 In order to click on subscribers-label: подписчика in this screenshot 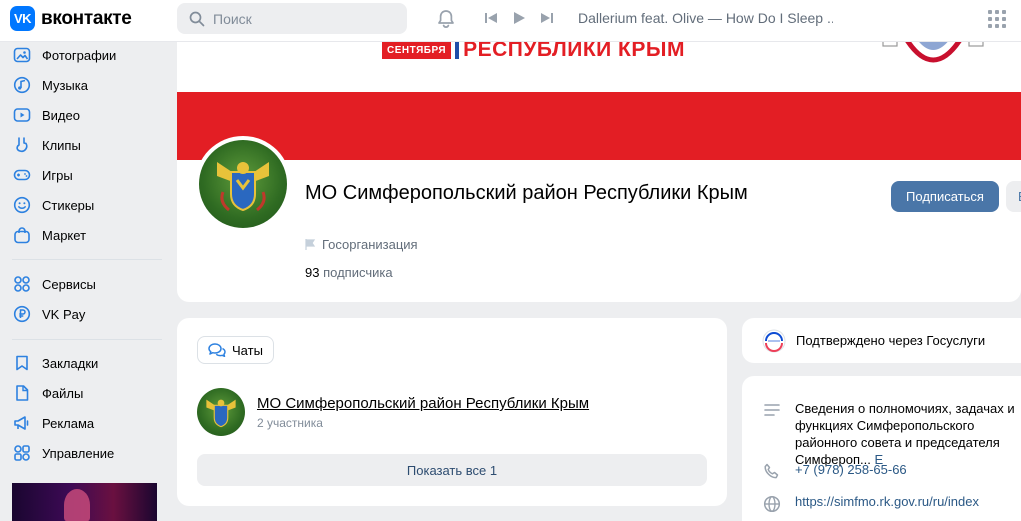, I will do `click(358, 272)`.